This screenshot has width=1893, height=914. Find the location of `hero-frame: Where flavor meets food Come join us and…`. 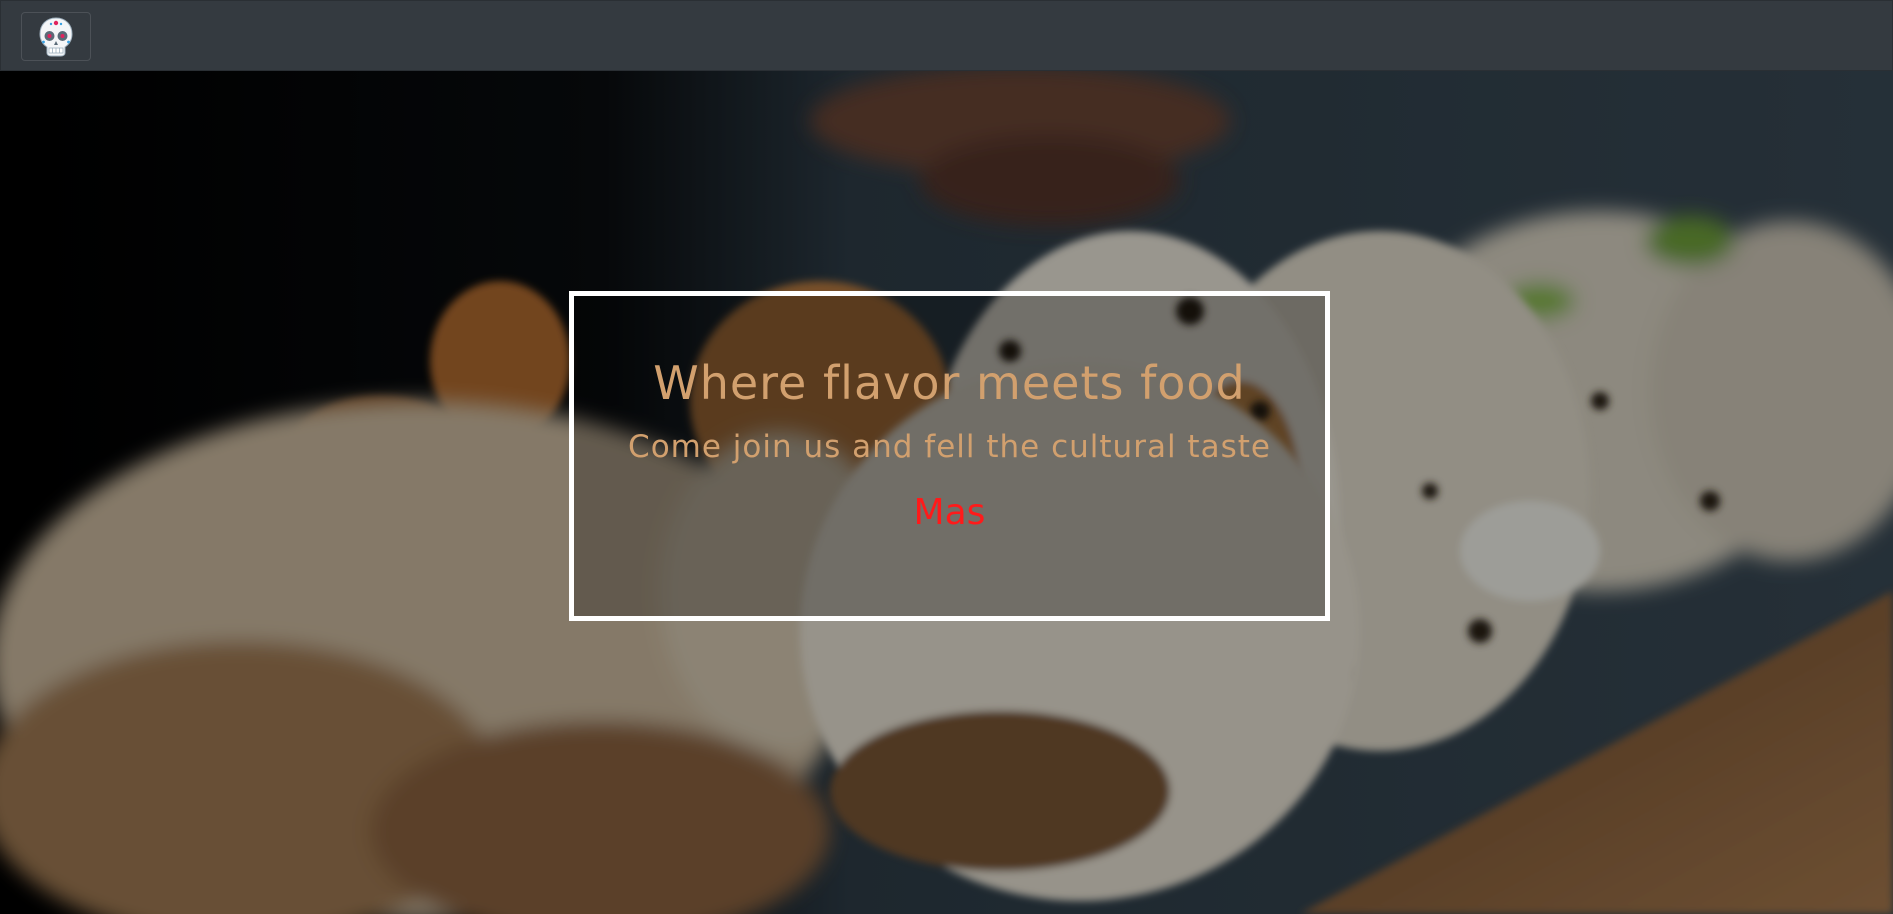

hero-frame: Where flavor meets food Come join us and… is located at coordinates (949, 456).